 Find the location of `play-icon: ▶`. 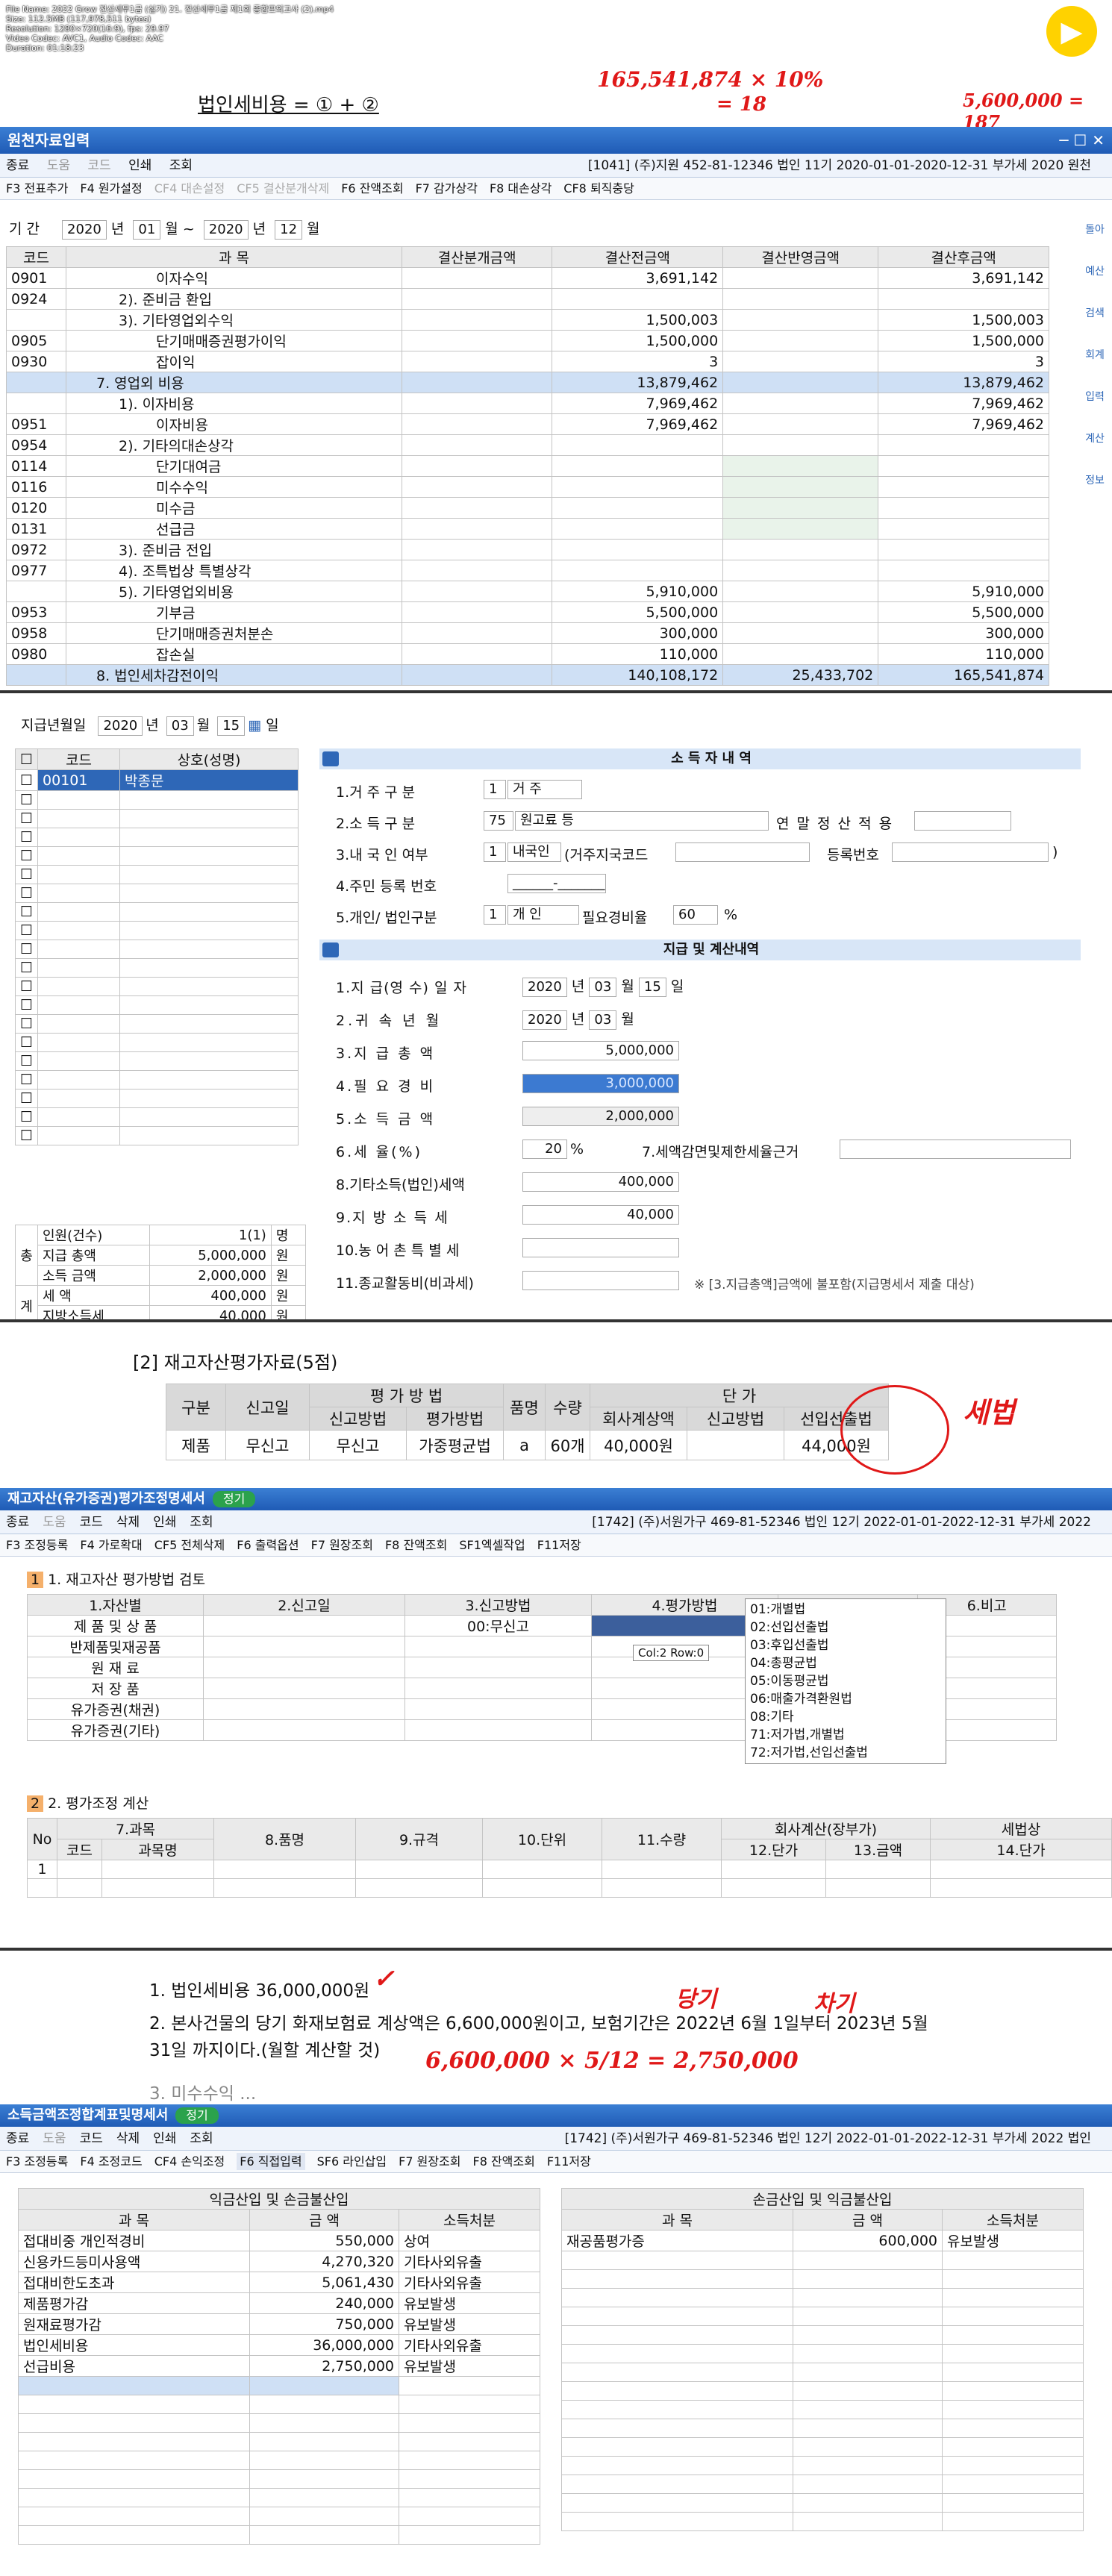

play-icon: ▶ is located at coordinates (1071, 31).